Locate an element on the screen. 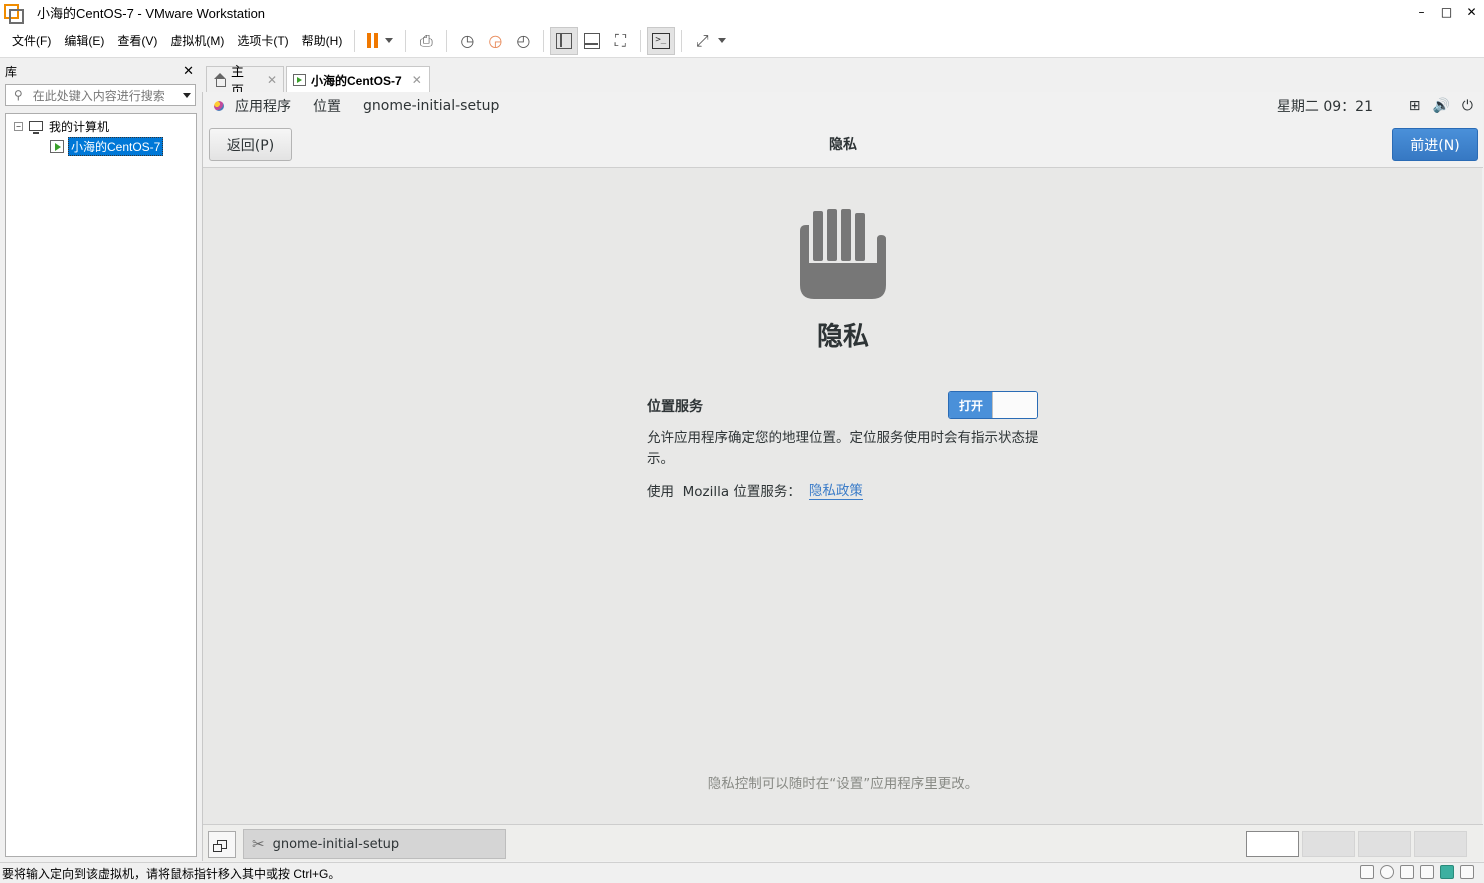 This screenshot has height=883, width=1484. home-icon is located at coordinates (220, 79).